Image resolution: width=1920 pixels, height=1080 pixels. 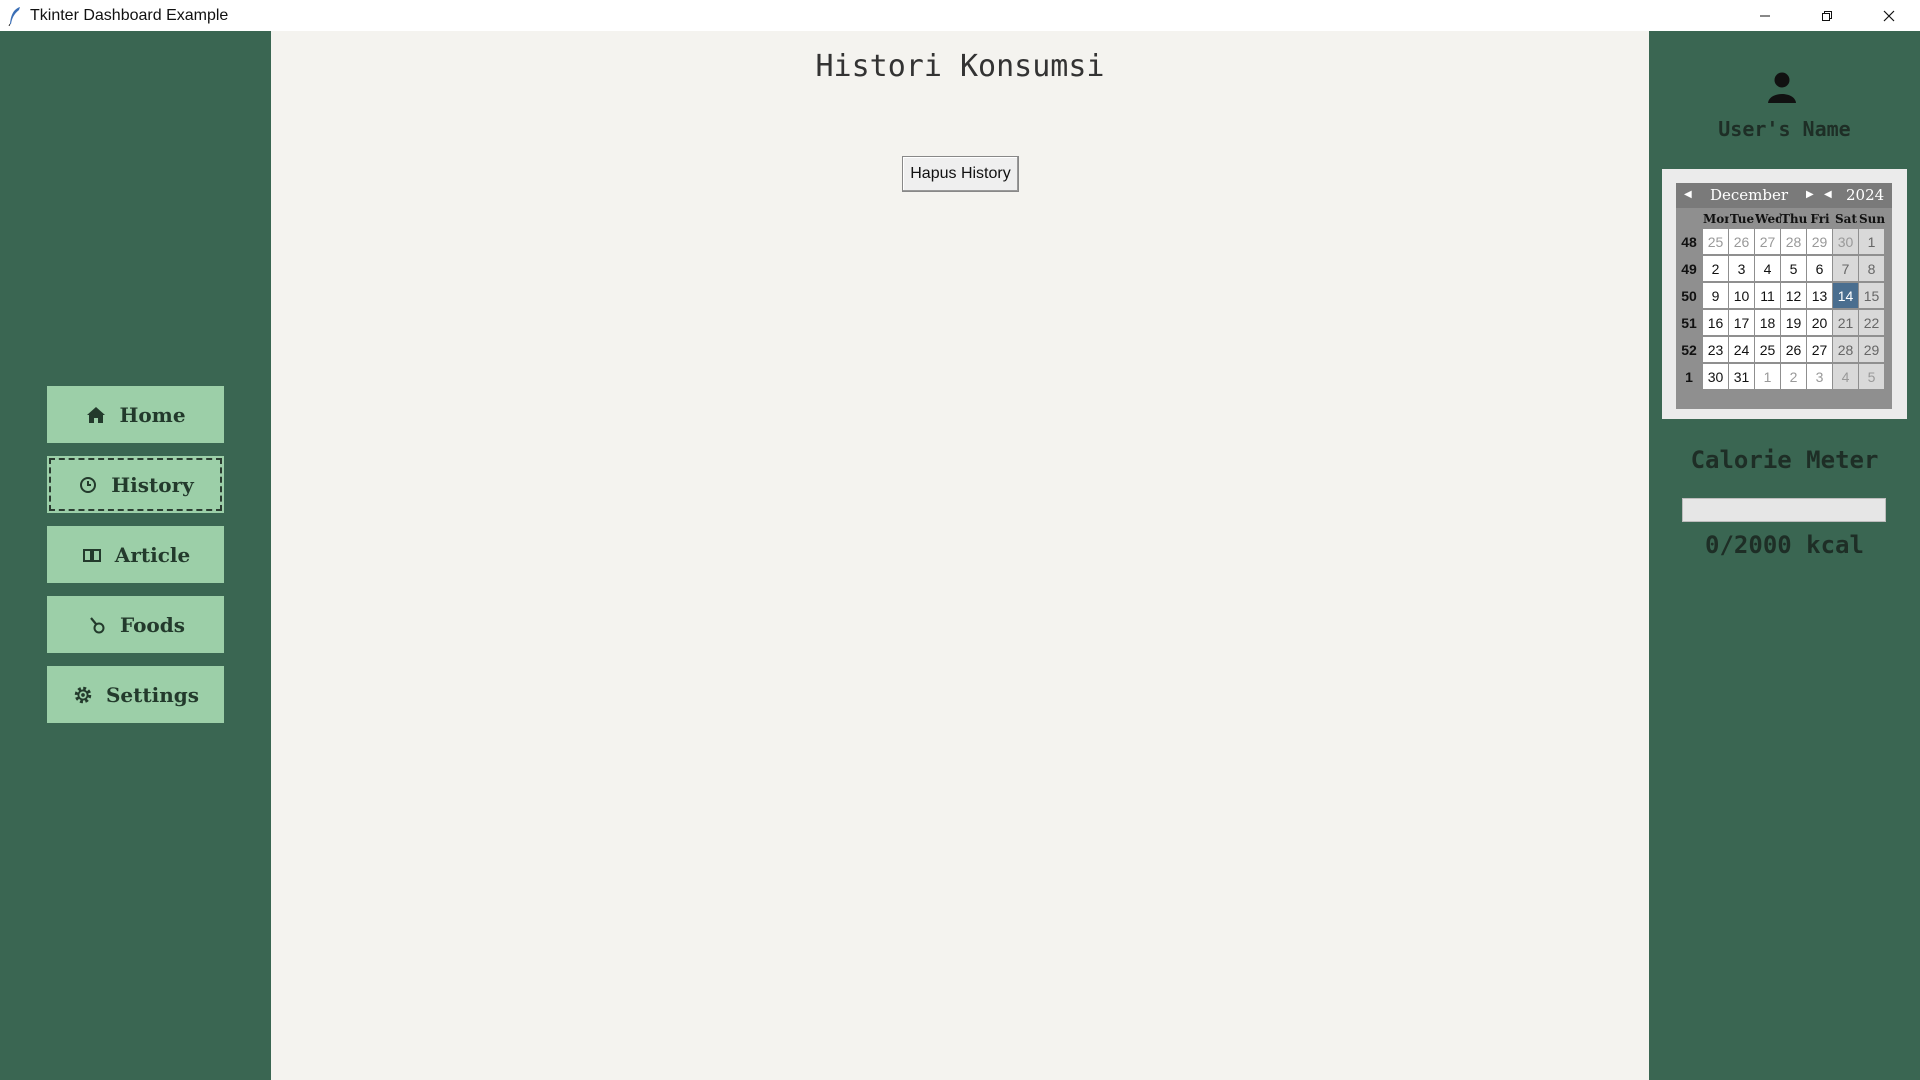 What do you see at coordinates (83, 695) in the screenshot?
I see `gear-icon` at bounding box center [83, 695].